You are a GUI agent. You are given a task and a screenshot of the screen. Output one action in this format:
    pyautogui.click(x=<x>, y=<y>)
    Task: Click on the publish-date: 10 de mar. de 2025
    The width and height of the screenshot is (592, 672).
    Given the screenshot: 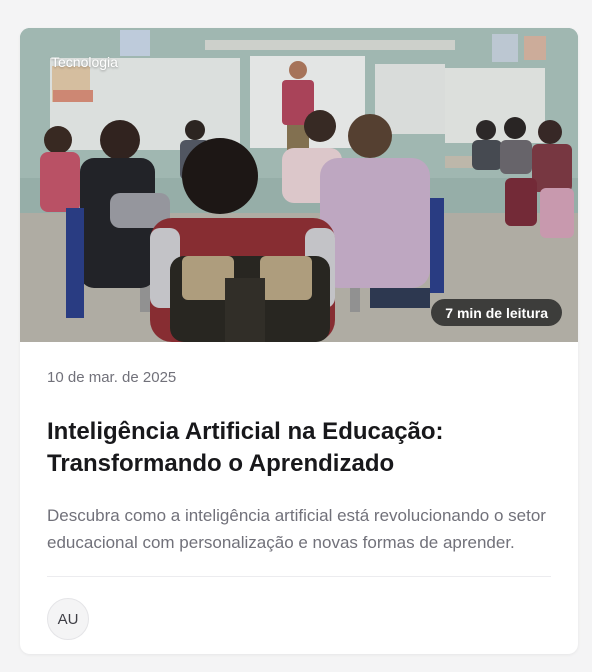 What is the action you would take?
    pyautogui.click(x=112, y=377)
    